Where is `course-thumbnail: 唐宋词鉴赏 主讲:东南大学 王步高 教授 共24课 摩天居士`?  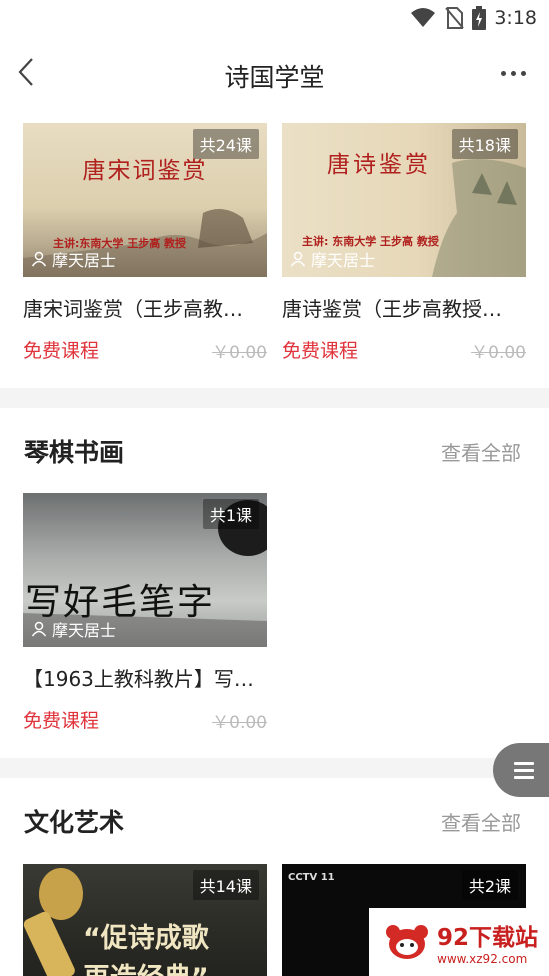
course-thumbnail: 唐宋词鉴赏 主讲:东南大学 王步高 教授 共24课 摩天居士 is located at coordinates (145, 200).